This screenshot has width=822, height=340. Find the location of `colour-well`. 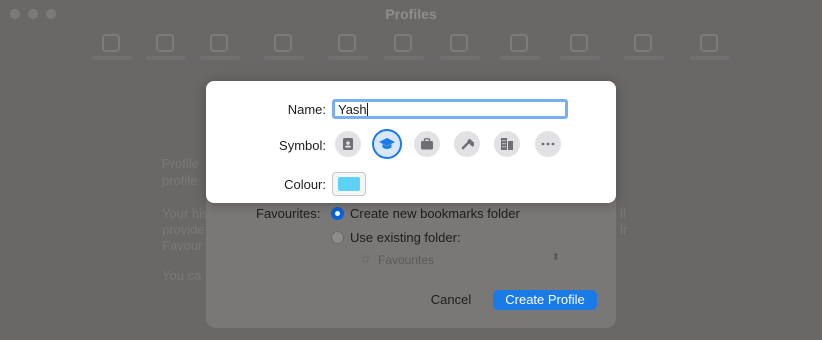

colour-well is located at coordinates (349, 184).